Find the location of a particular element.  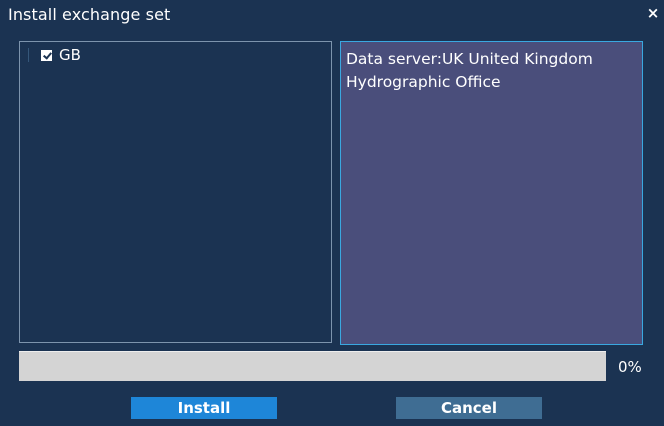

window-title: Install exchange set is located at coordinates (89, 14).